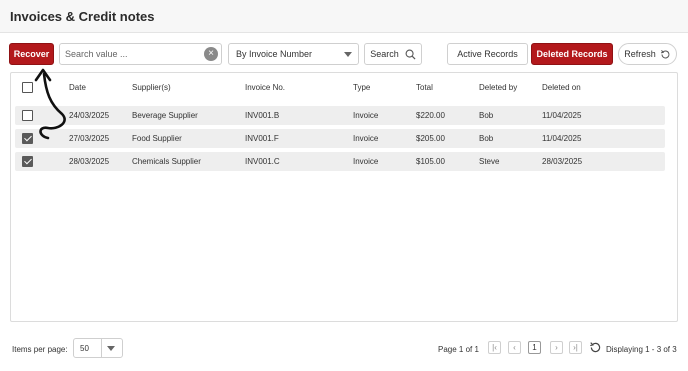  What do you see at coordinates (424, 87) in the screenshot?
I see `column-total: Total` at bounding box center [424, 87].